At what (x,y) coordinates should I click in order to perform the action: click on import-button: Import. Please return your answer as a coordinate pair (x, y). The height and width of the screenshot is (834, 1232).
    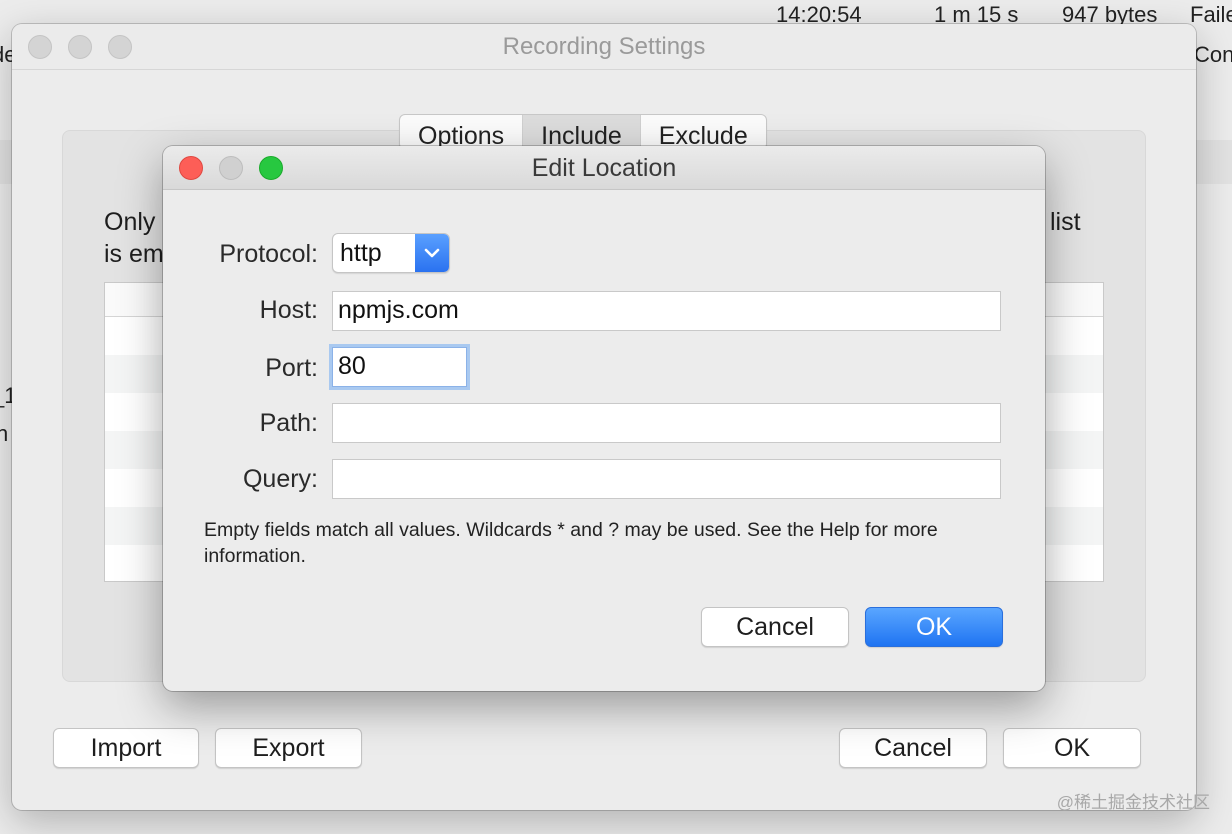
    Looking at the image, I should click on (126, 748).